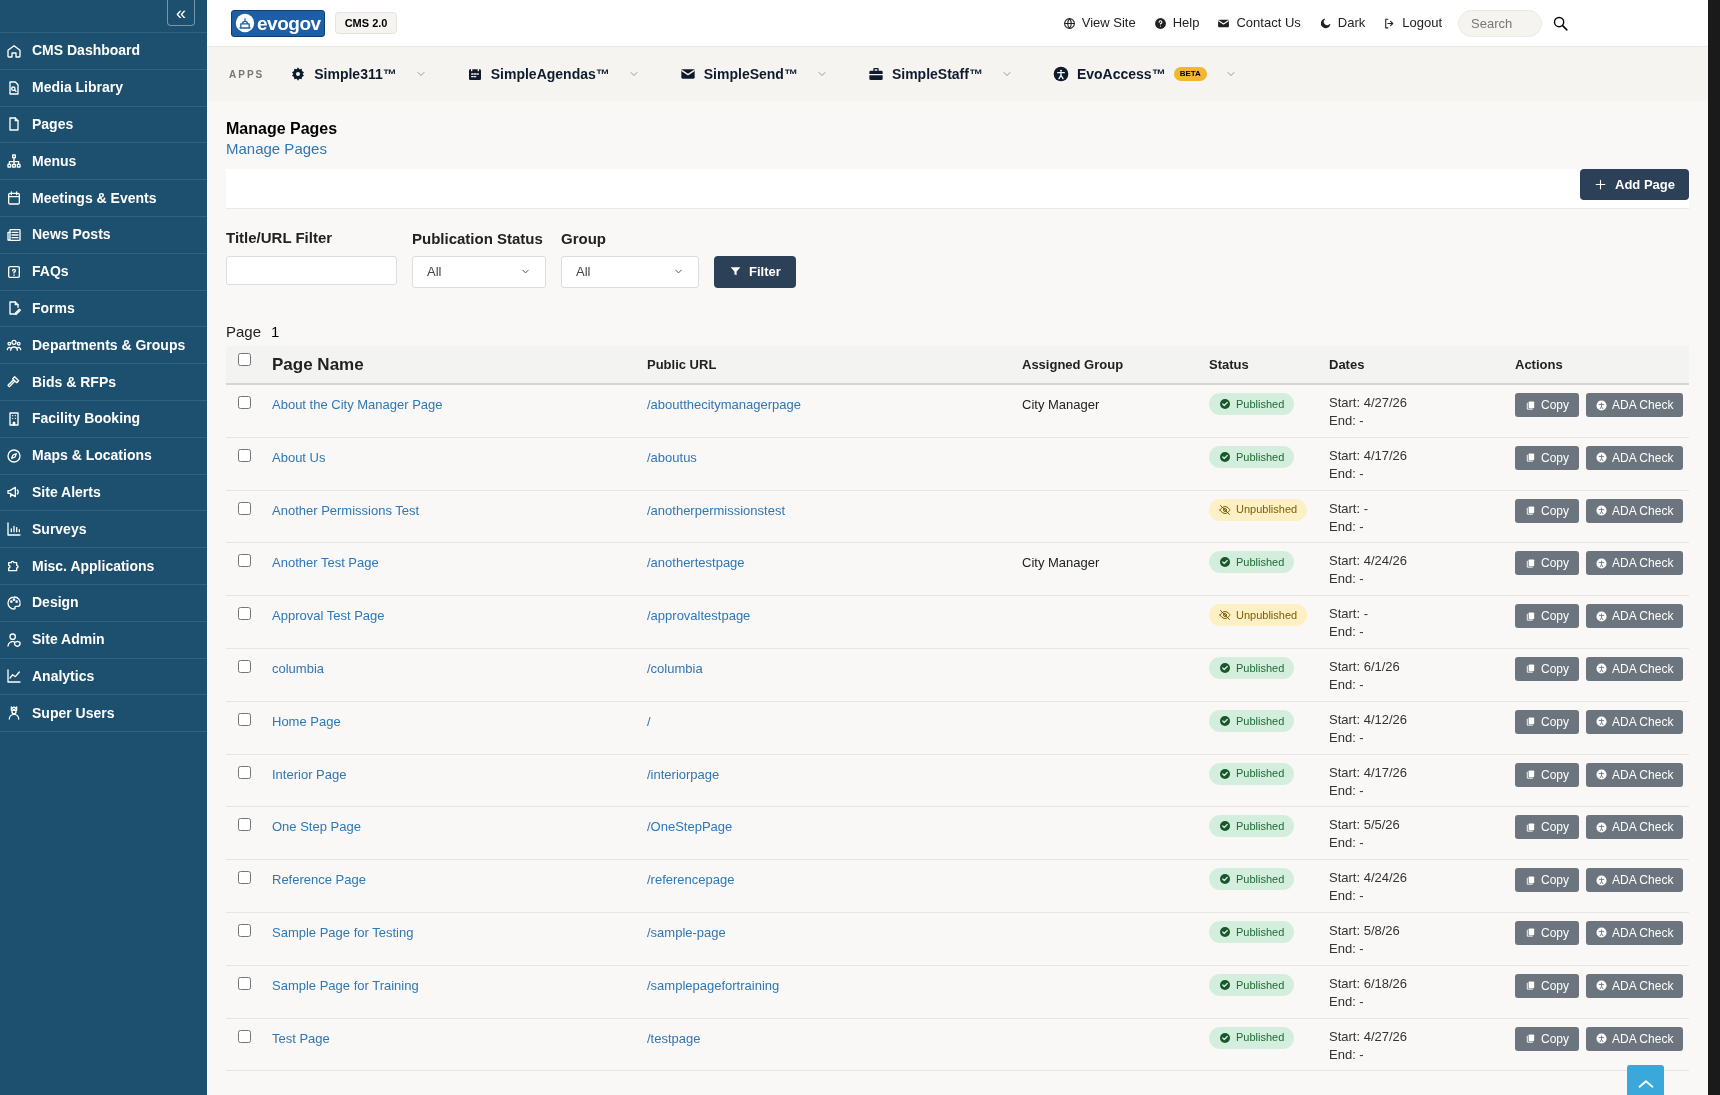 This screenshot has height=1095, width=1720. Describe the element at coordinates (103, 640) in the screenshot. I see `sidebar-item: Site Admin` at that location.